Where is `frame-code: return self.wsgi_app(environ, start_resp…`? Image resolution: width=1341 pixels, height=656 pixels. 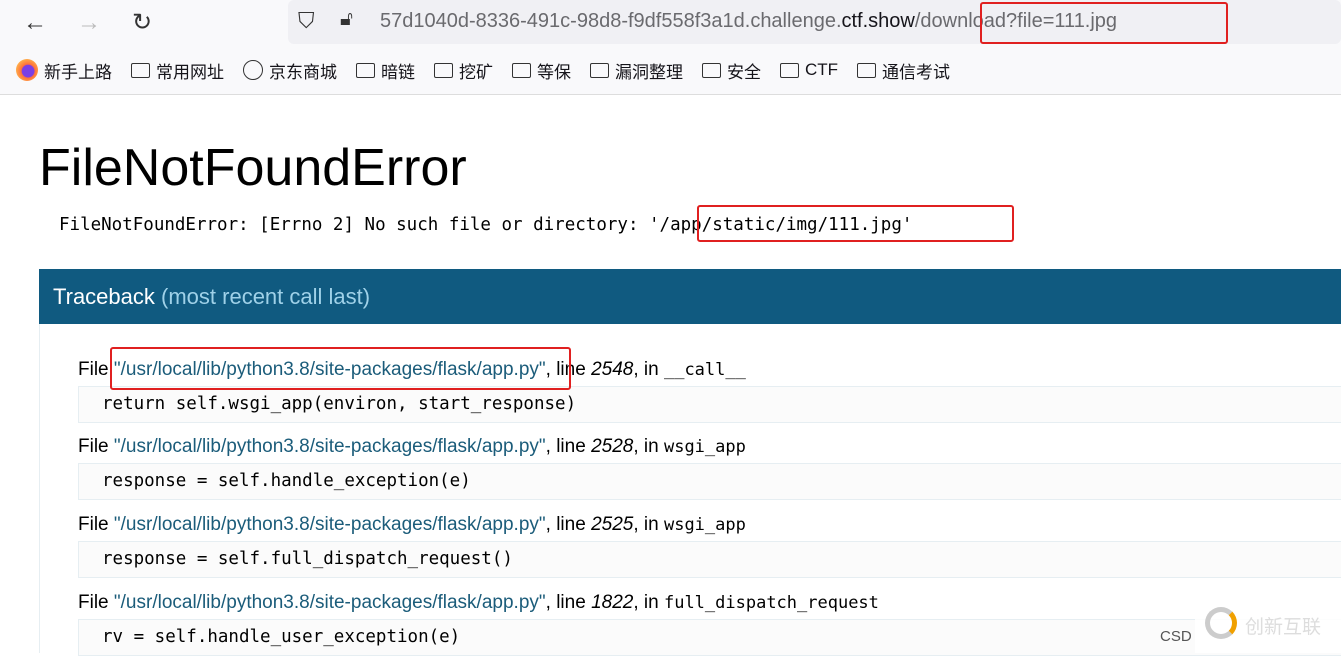 frame-code: return self.wsgi_app(environ, start_resp… is located at coordinates (709, 404).